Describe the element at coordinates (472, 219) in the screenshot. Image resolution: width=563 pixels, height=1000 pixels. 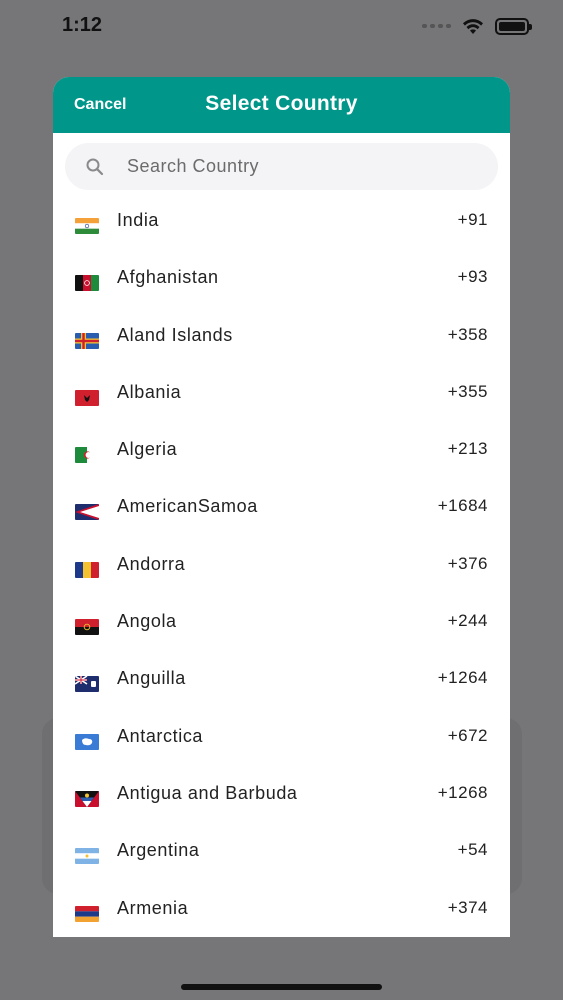
I see `country-code: +91` at that location.